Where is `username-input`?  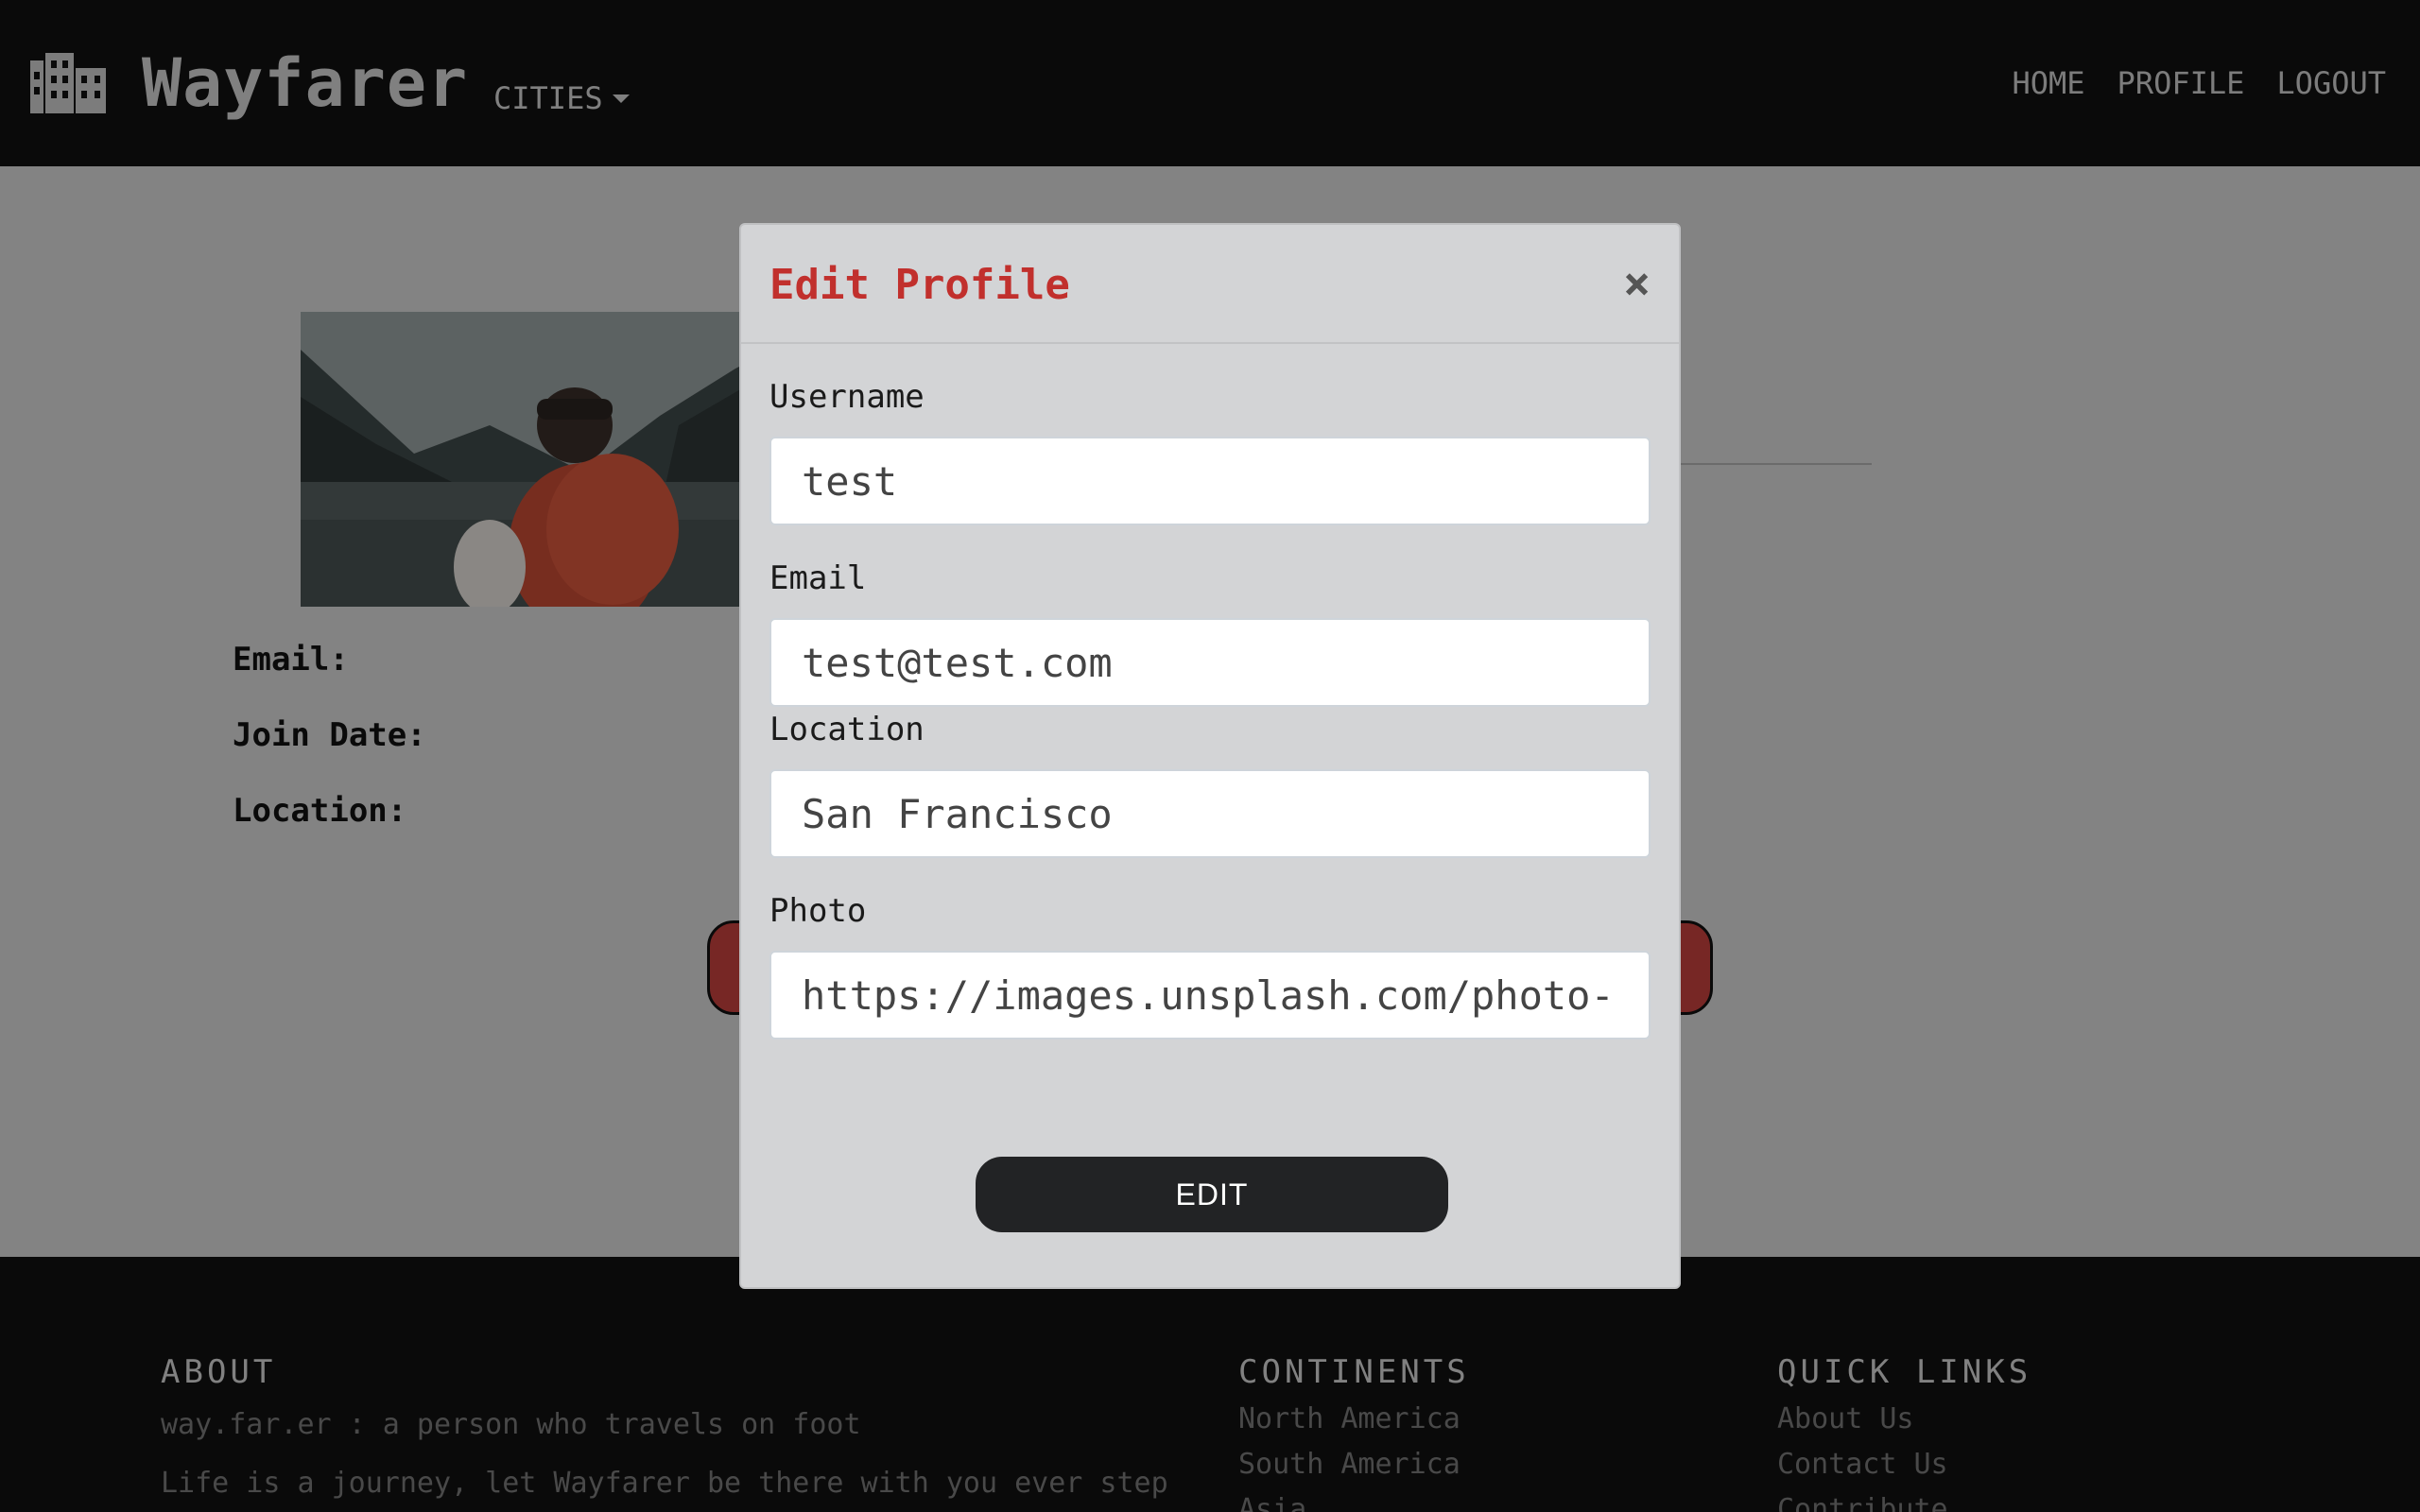 username-input is located at coordinates (1210, 481).